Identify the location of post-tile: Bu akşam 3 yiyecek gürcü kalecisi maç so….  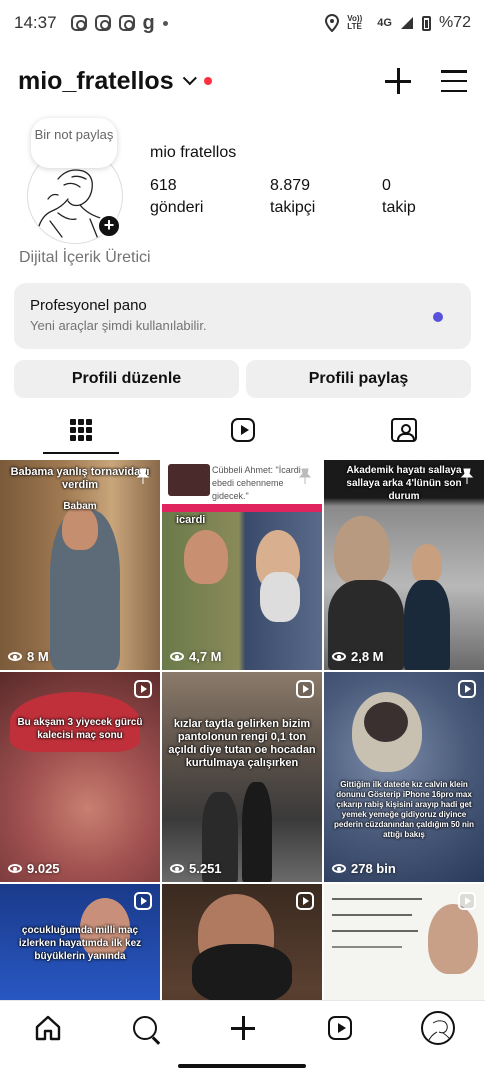
(80, 777).